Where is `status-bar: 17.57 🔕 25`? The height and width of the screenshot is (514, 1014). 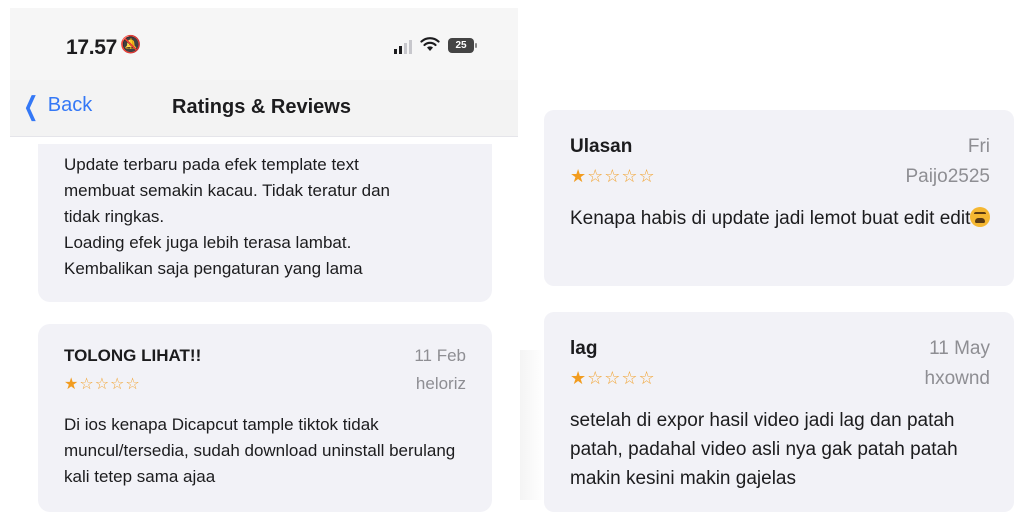
status-bar: 17.57 🔕 25 is located at coordinates (264, 44).